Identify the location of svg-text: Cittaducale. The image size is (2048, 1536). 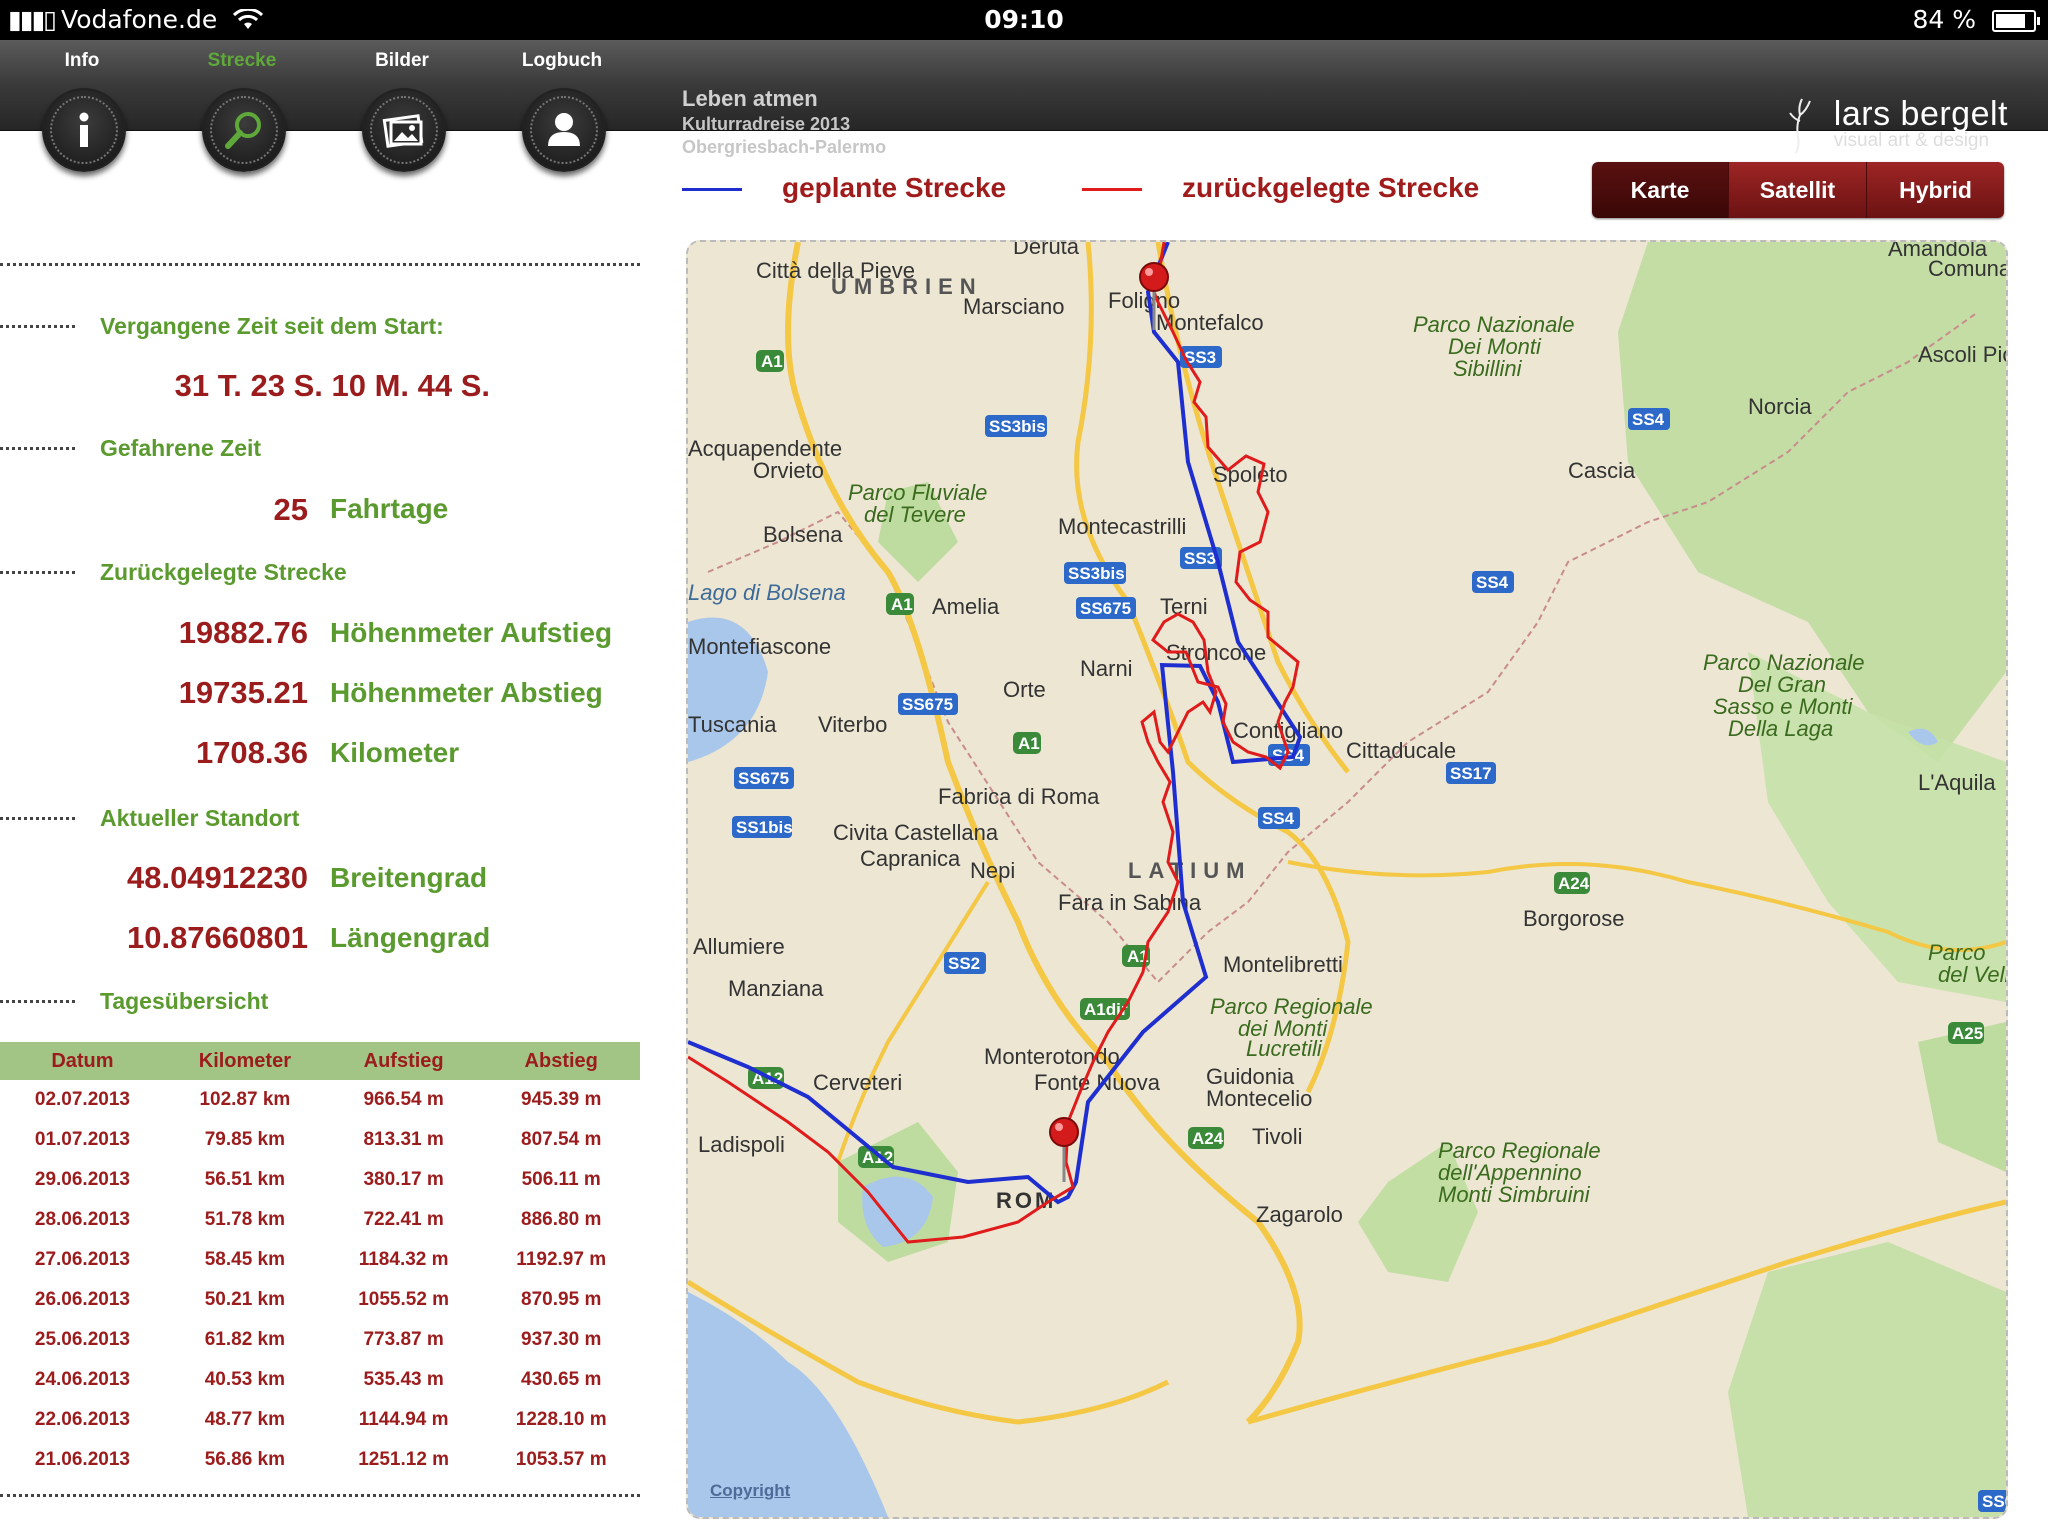
(1401, 750).